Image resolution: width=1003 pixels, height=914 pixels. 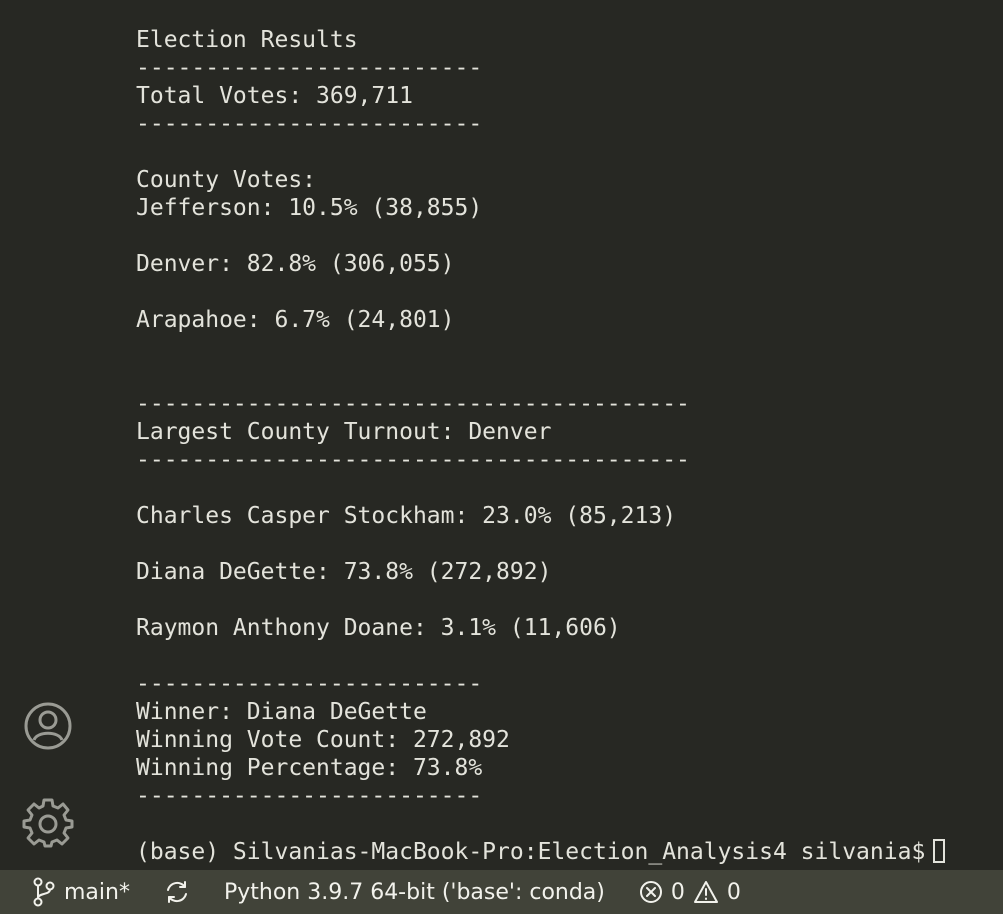 What do you see at coordinates (733, 892) in the screenshot?
I see `warning-count: 0` at bounding box center [733, 892].